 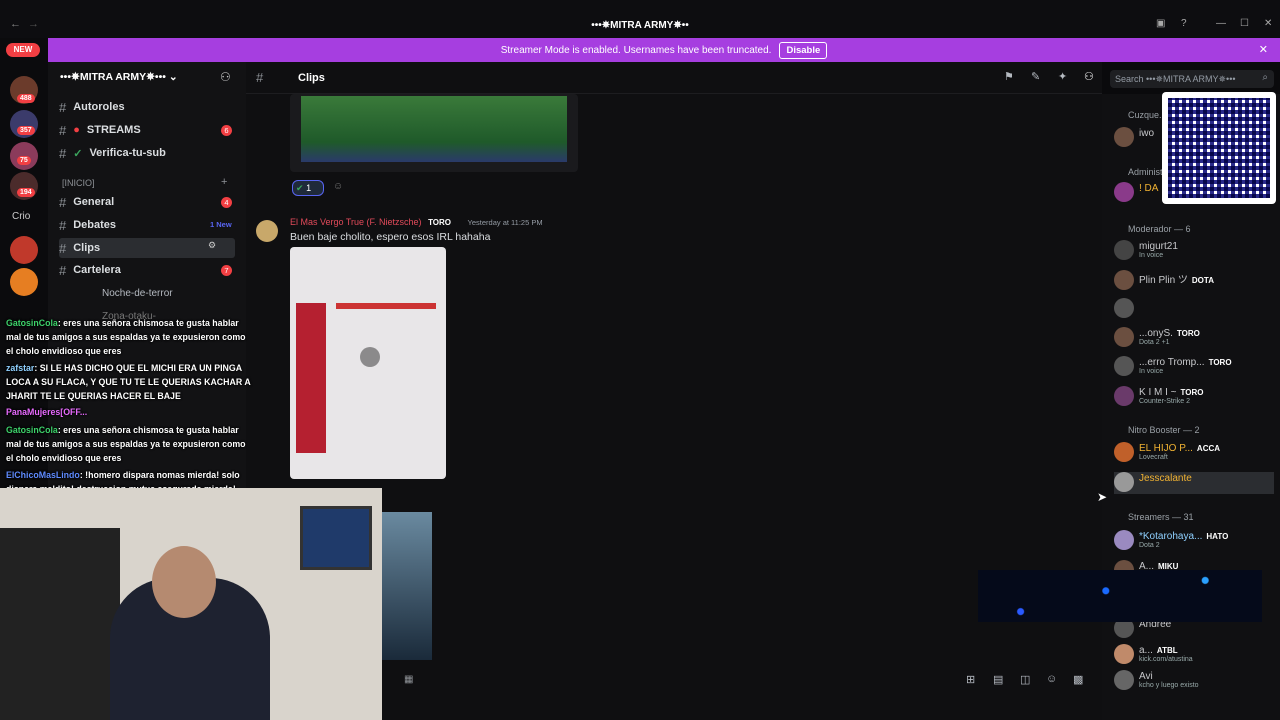 What do you see at coordinates (119, 77) in the screenshot?
I see `server-name: •••✵MITRA ARMY✵••• ⌄` at bounding box center [119, 77].